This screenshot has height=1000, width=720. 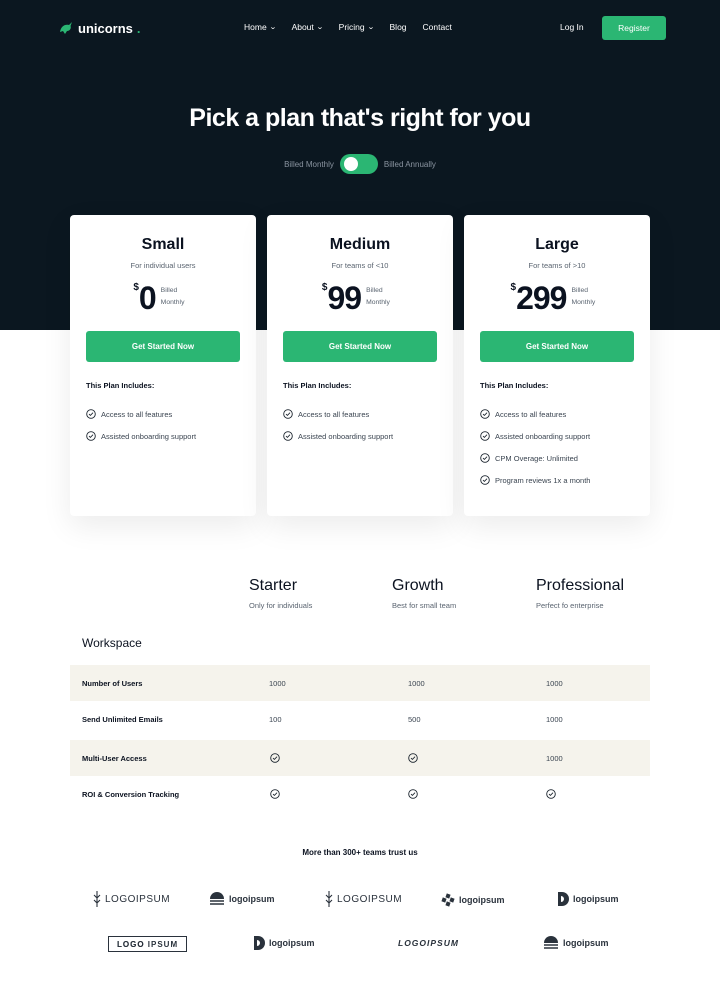 I want to click on register-button: Register, so click(x=634, y=28).